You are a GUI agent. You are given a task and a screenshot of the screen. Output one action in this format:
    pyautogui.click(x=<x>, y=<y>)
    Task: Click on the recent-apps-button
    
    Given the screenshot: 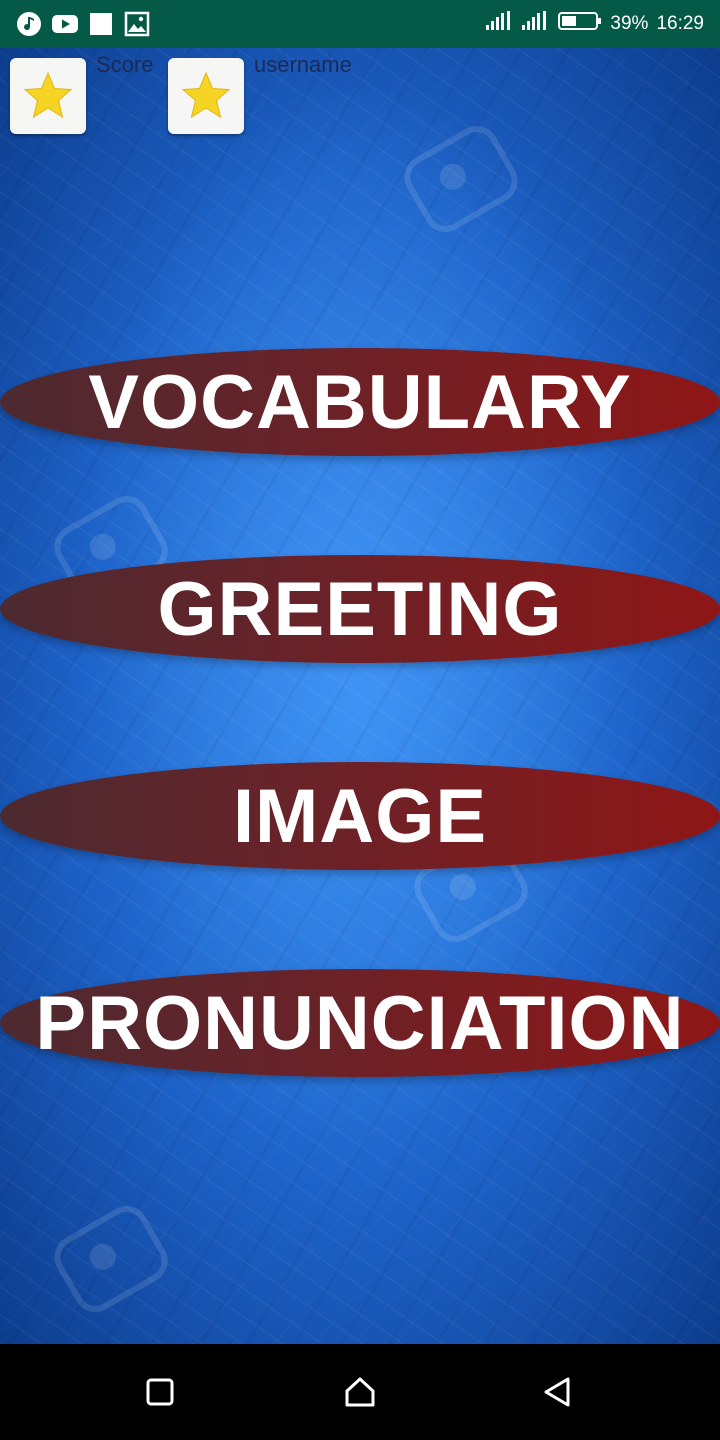 What is the action you would take?
    pyautogui.click(x=160, y=1392)
    